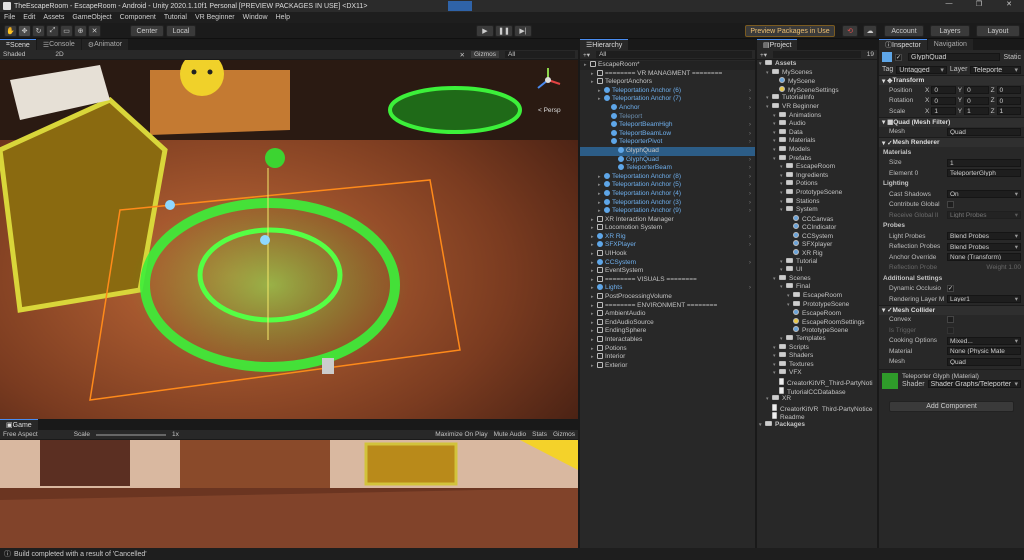 This screenshot has height=560, width=1024. Describe the element at coordinates (1009, 4) in the screenshot. I see `close-button: ✕` at that location.